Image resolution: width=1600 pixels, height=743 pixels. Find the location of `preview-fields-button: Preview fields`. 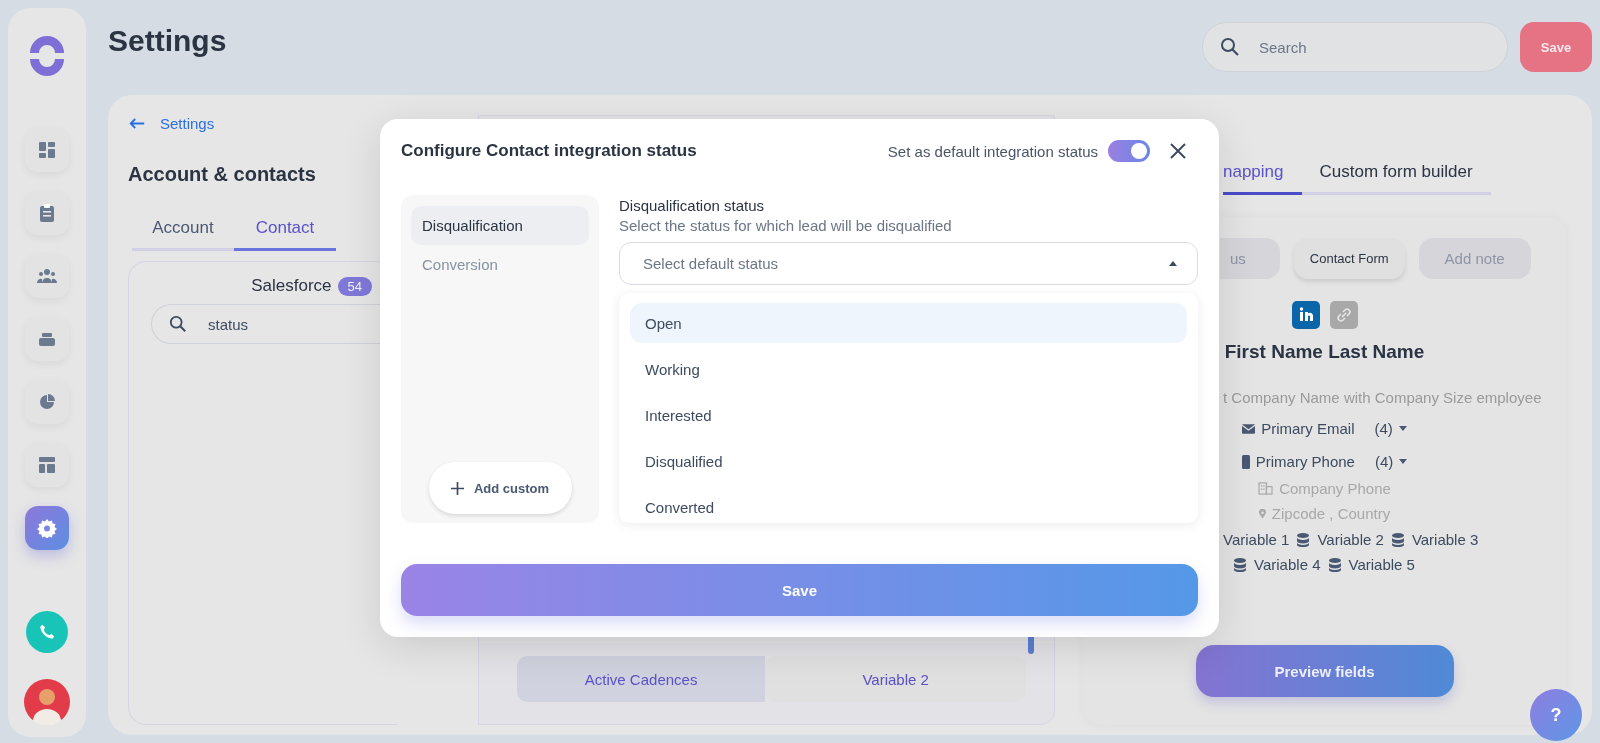

preview-fields-button: Preview fields is located at coordinates (1324, 671).